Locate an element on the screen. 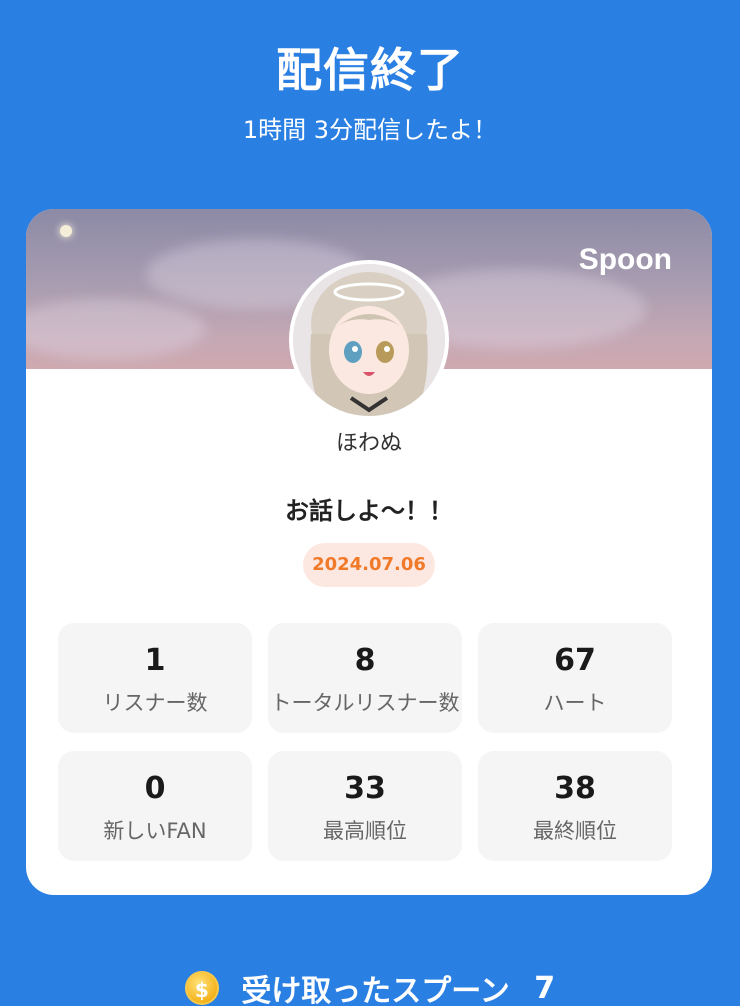 This screenshot has width=740, height=1006. avatar is located at coordinates (369, 340).